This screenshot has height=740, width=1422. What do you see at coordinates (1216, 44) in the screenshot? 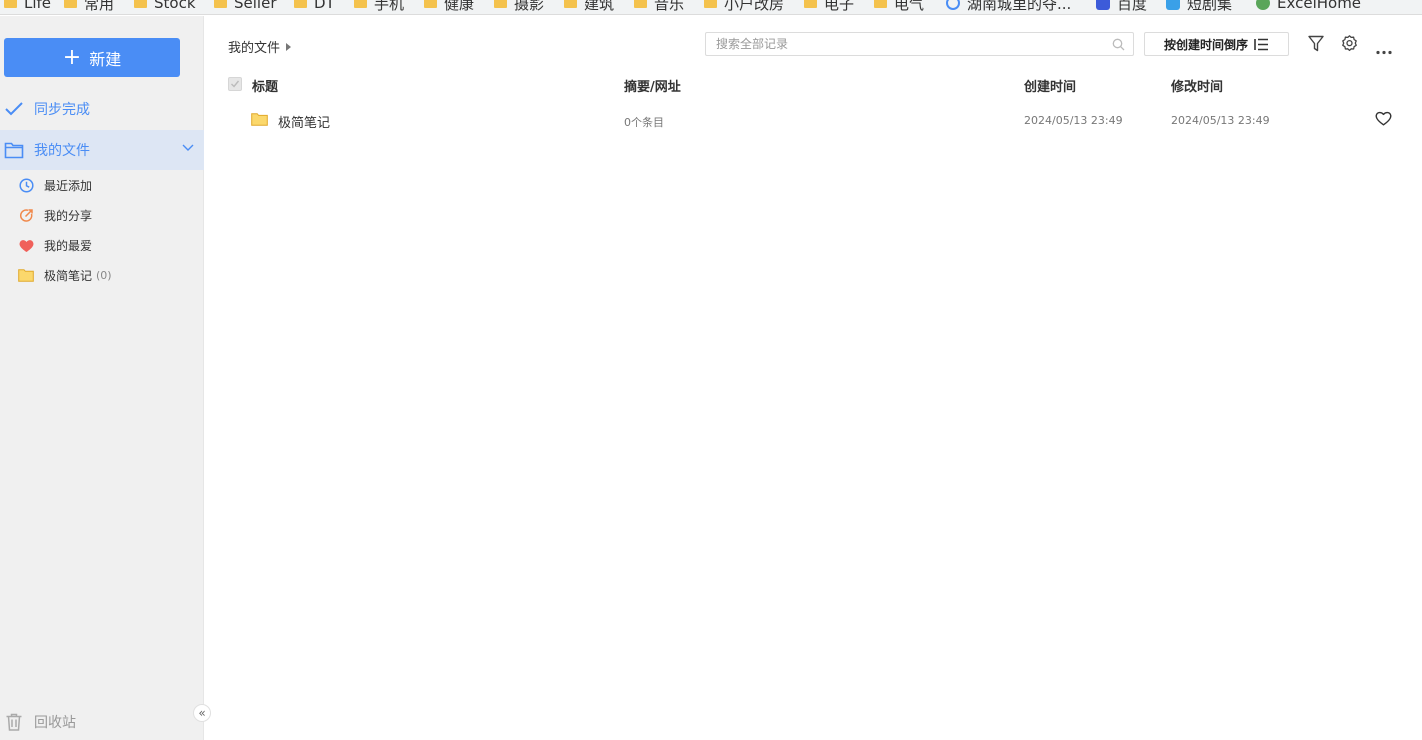
I see `sort-button: 按创建时间倒序` at bounding box center [1216, 44].